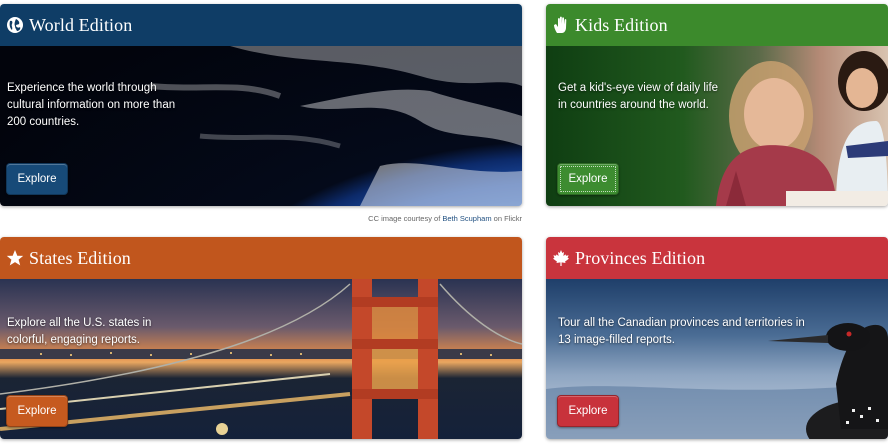  What do you see at coordinates (15, 258) in the screenshot?
I see `star-icon` at bounding box center [15, 258].